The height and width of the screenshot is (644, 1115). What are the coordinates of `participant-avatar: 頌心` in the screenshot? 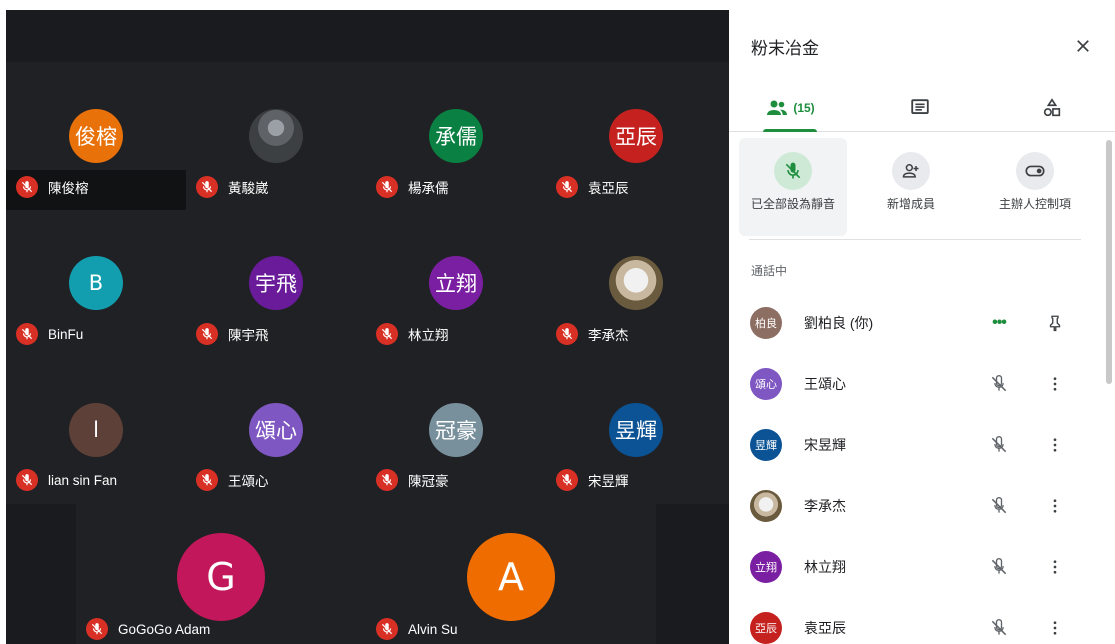 It's located at (276, 430).